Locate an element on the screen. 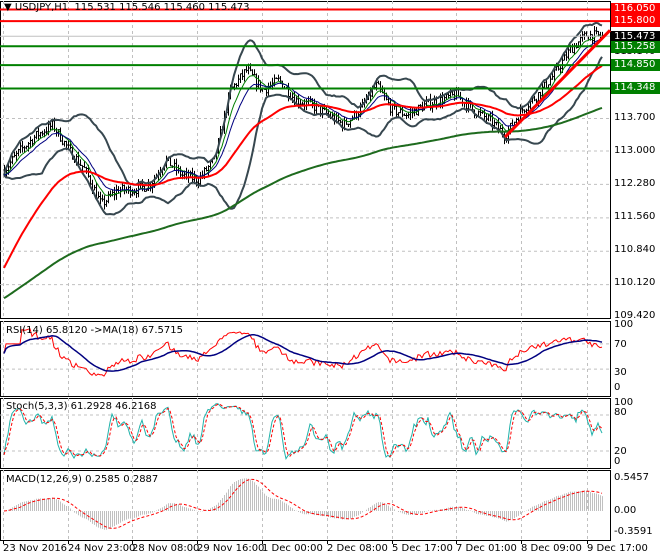  macd-tick: 0.00 is located at coordinates (625, 510).